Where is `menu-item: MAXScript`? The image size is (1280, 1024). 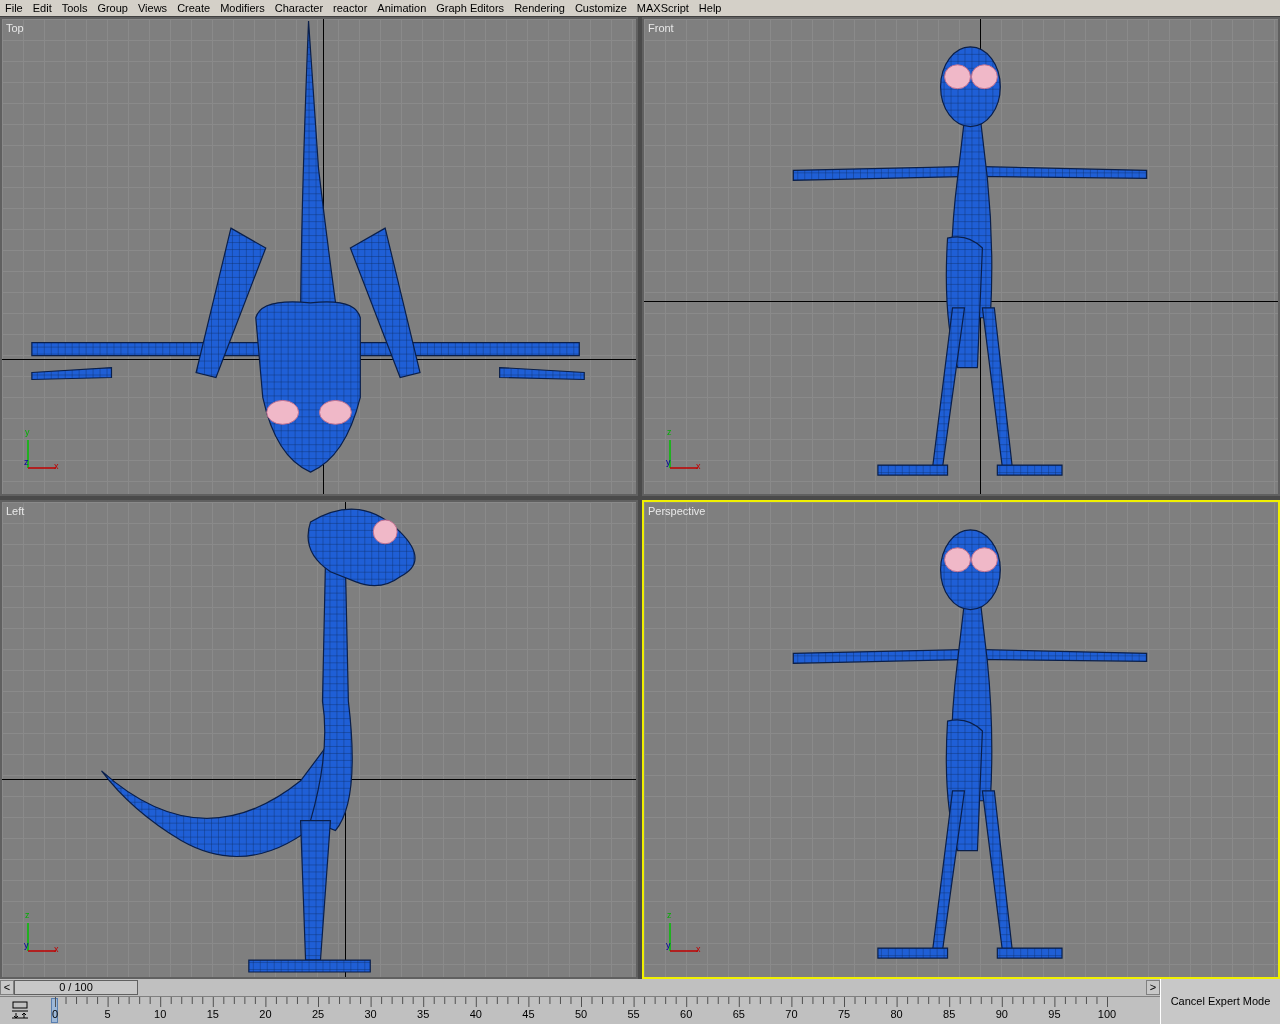
menu-item: MAXScript is located at coordinates (662, 8).